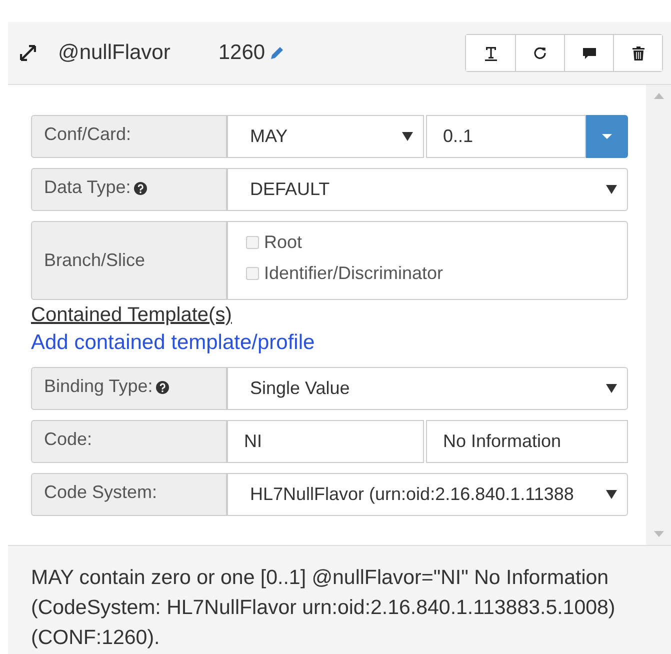  I want to click on add-template-link: Add contained template/profile, so click(173, 343).